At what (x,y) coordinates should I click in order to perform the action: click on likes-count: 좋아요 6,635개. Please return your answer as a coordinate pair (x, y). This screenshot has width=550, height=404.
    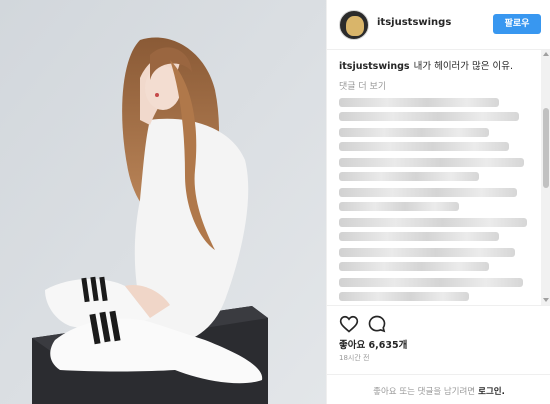
    Looking at the image, I should click on (373, 344).